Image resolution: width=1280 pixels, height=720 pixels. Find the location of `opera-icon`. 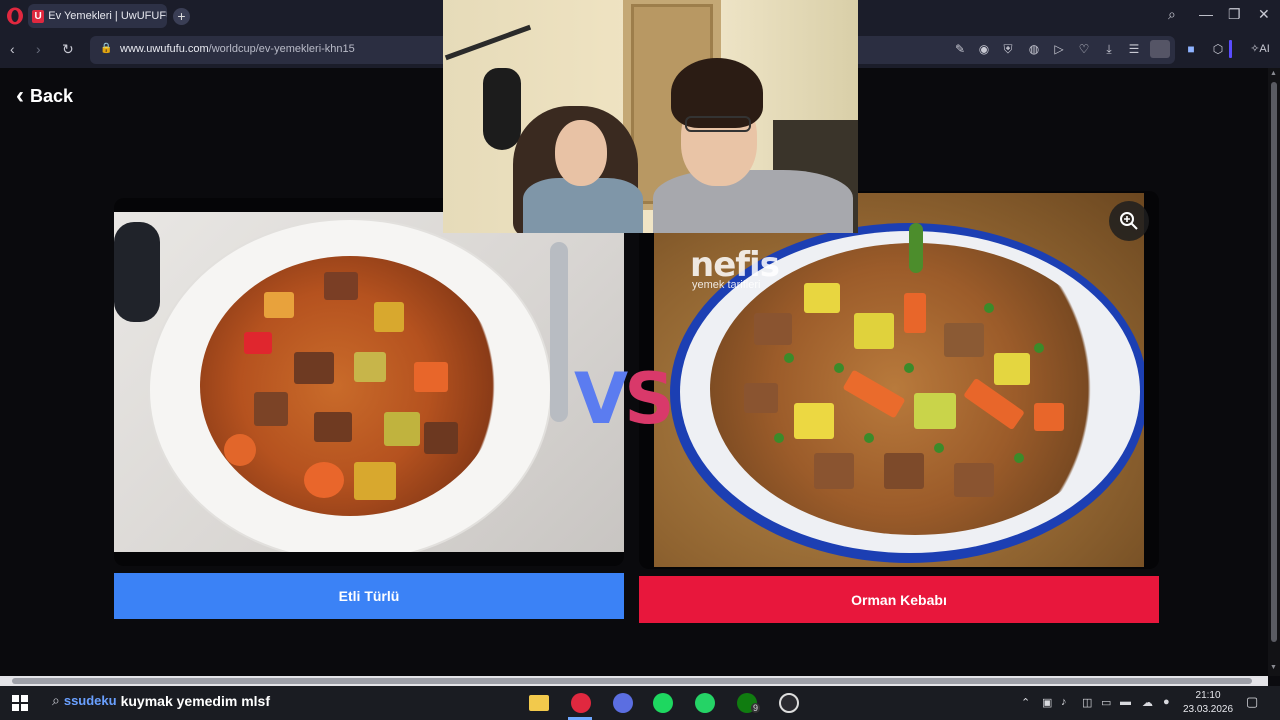

opera-icon is located at coordinates (581, 703).